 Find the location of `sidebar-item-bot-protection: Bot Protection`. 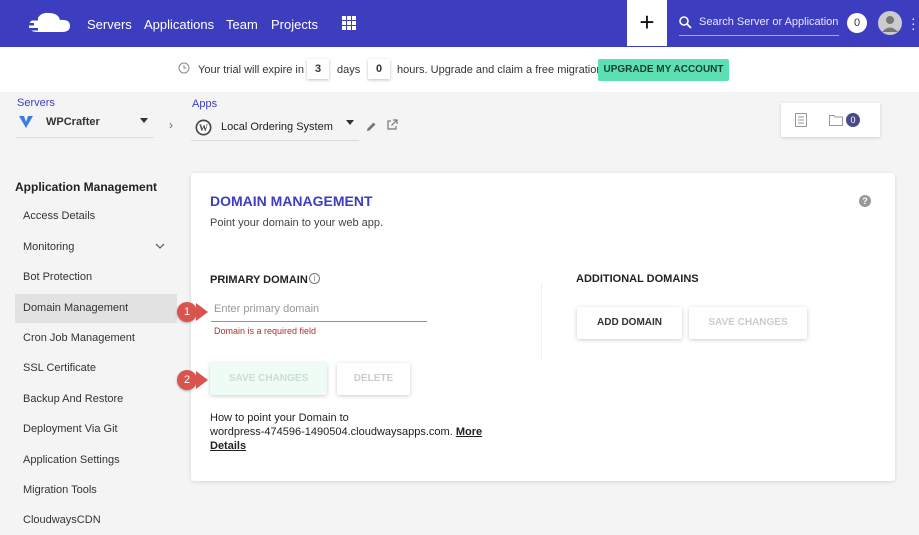

sidebar-item-bot-protection: Bot Protection is located at coordinates (96, 277).